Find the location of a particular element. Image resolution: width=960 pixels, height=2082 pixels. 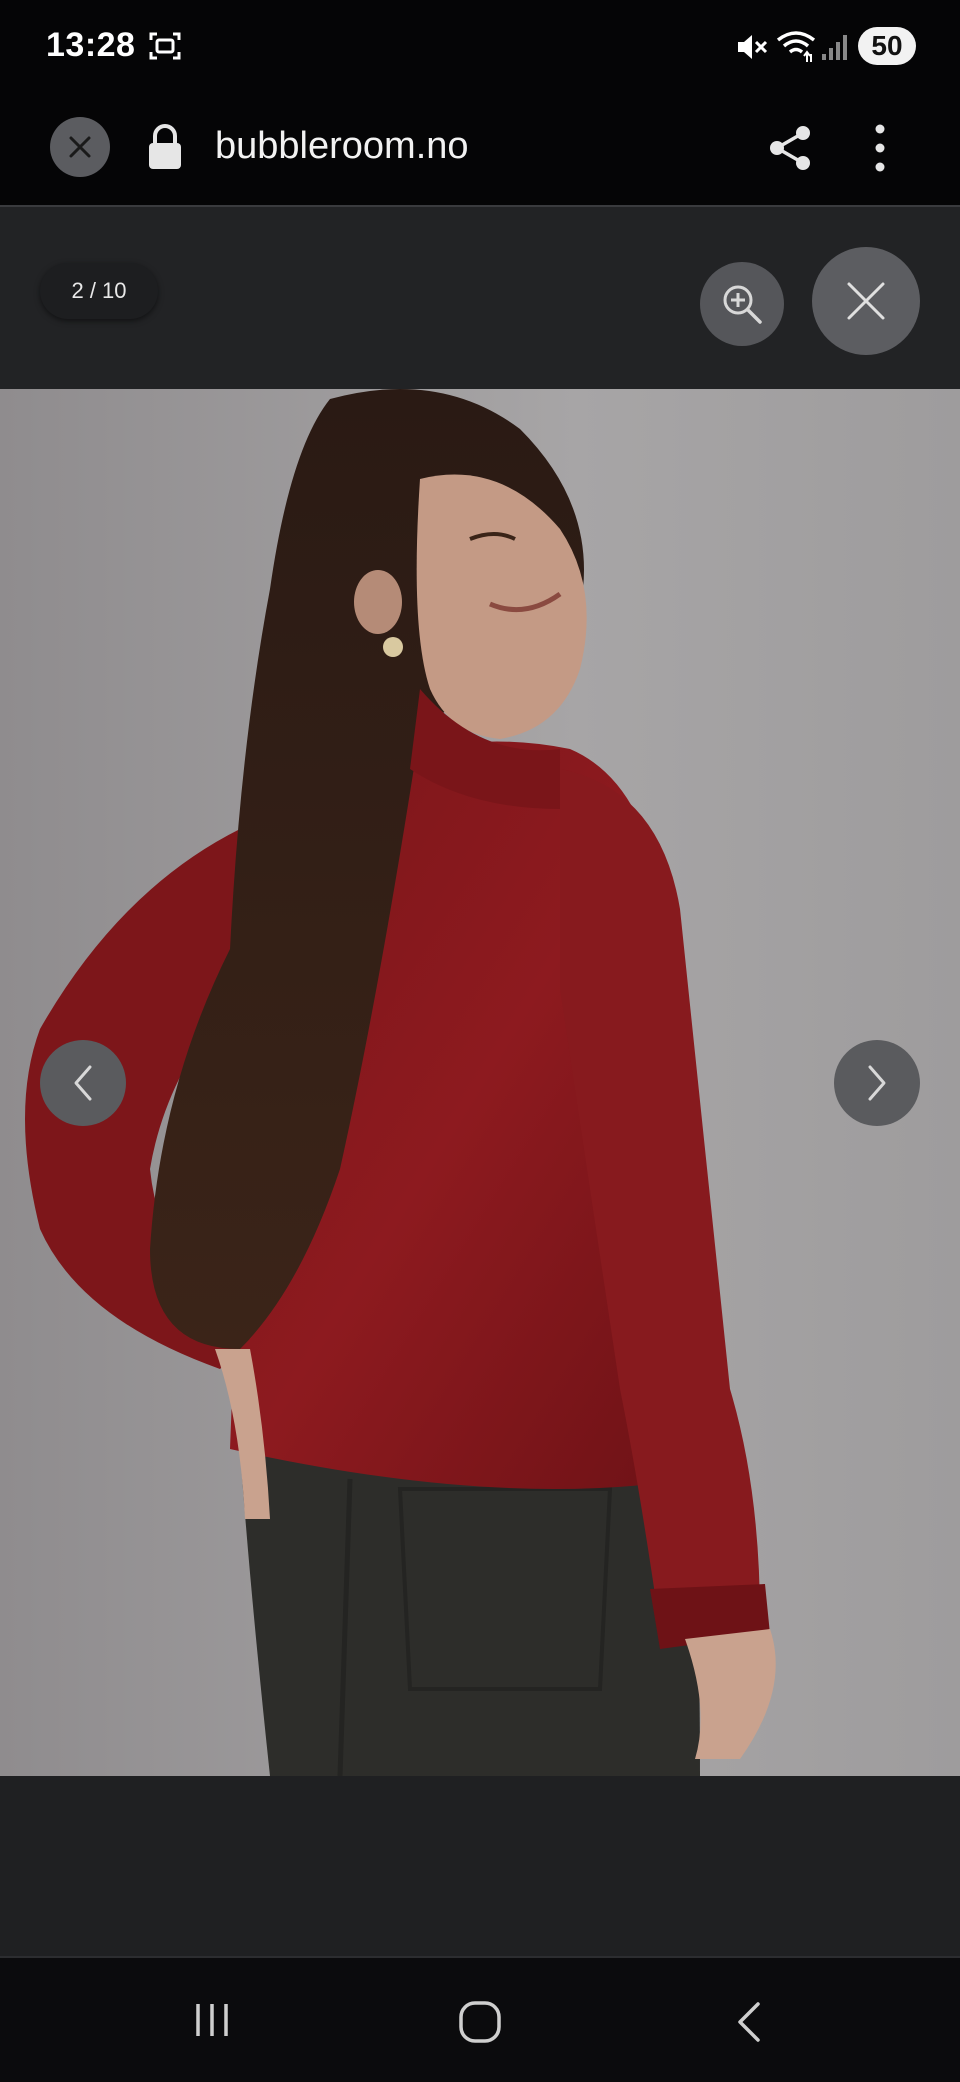

system-nav-bar is located at coordinates (480, 2019).